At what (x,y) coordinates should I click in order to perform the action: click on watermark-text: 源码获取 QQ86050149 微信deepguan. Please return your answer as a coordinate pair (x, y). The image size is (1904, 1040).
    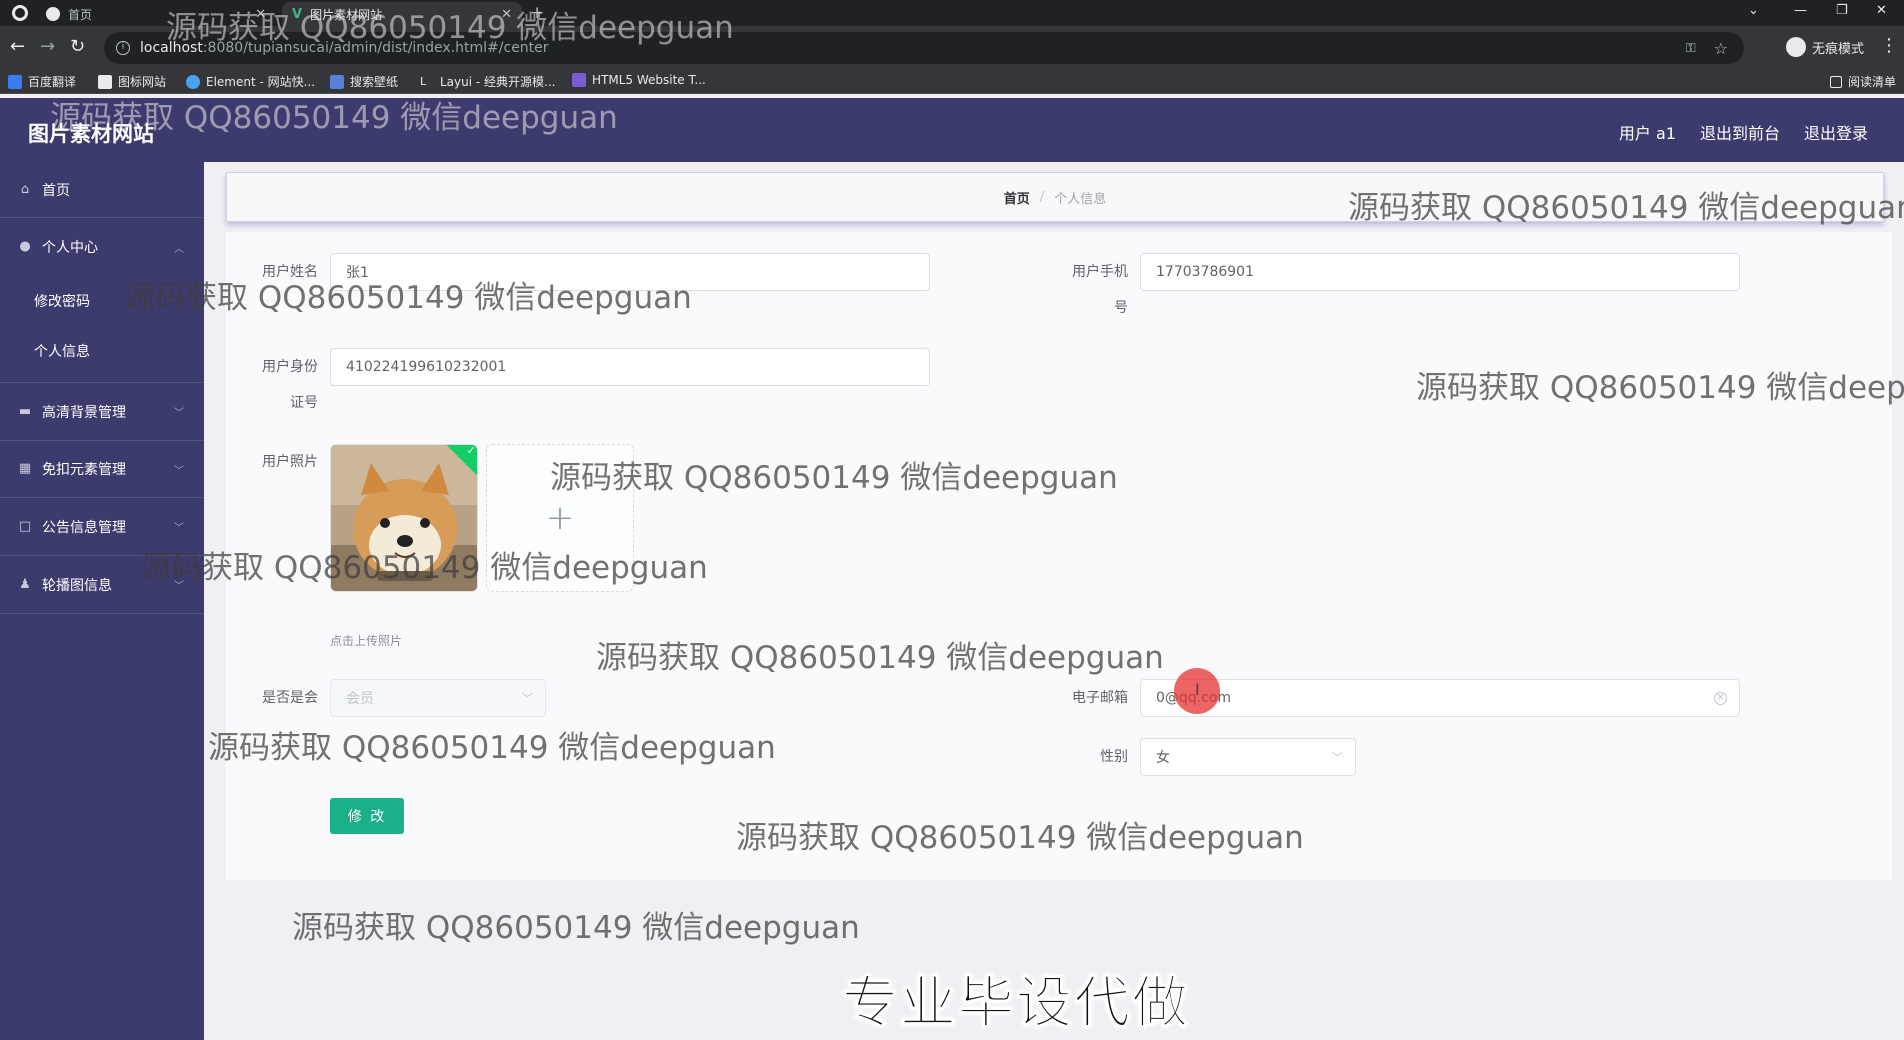
    Looking at the image, I should click on (576, 928).